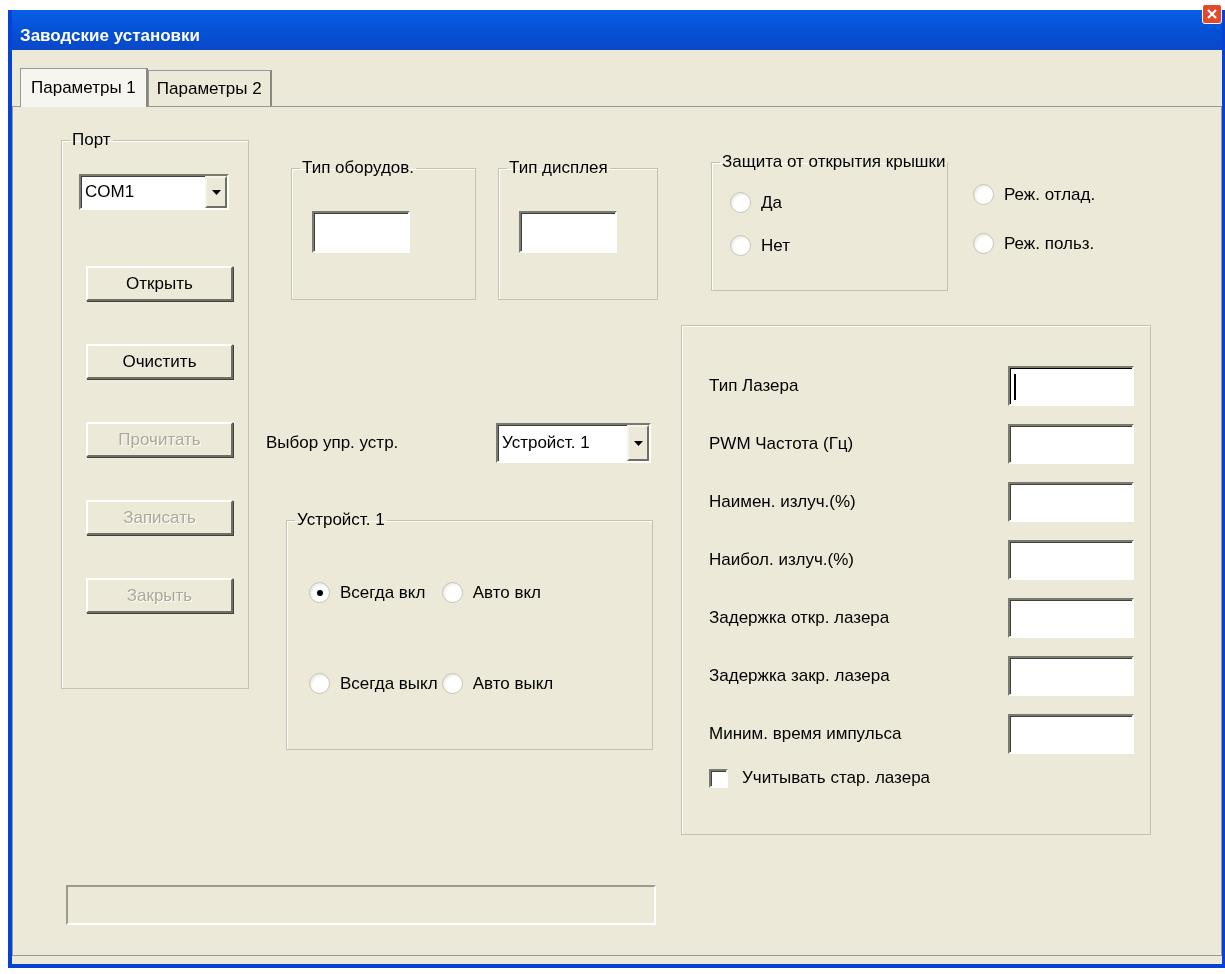  I want to click on radio-label: Нет, so click(775, 245).